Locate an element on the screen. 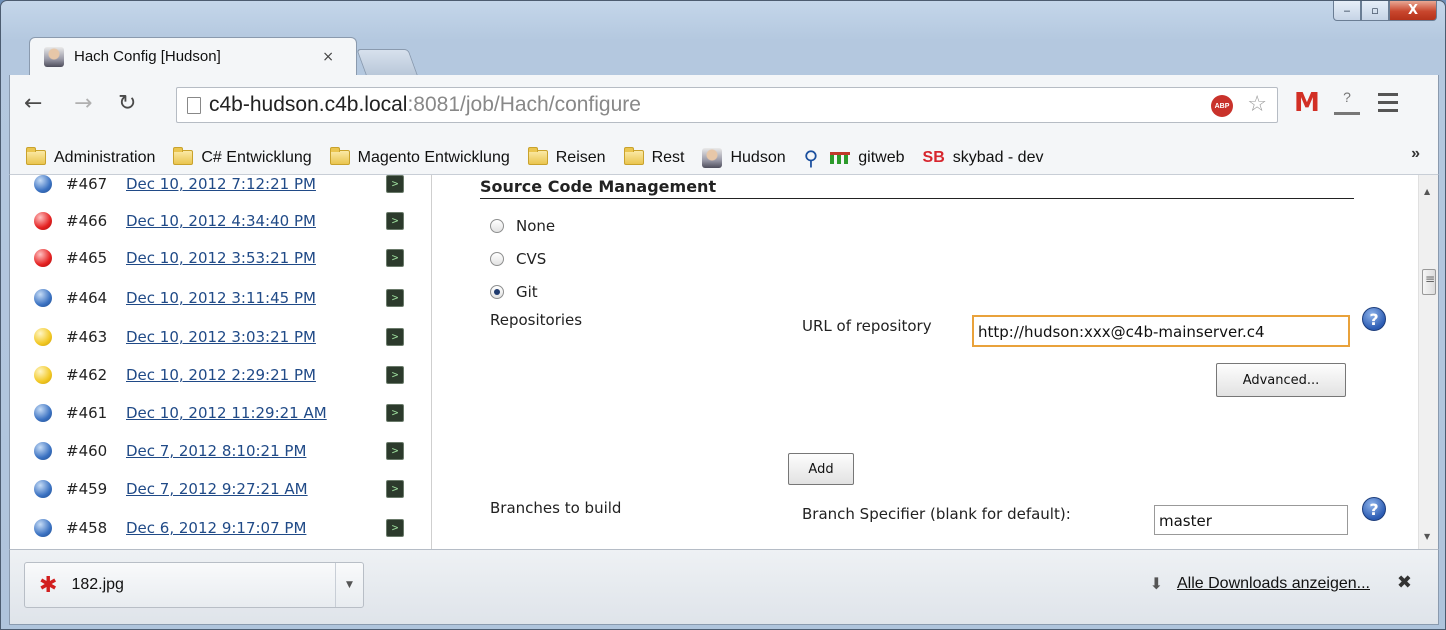 The image size is (1446, 630). radio-none: None is located at coordinates (522, 226).